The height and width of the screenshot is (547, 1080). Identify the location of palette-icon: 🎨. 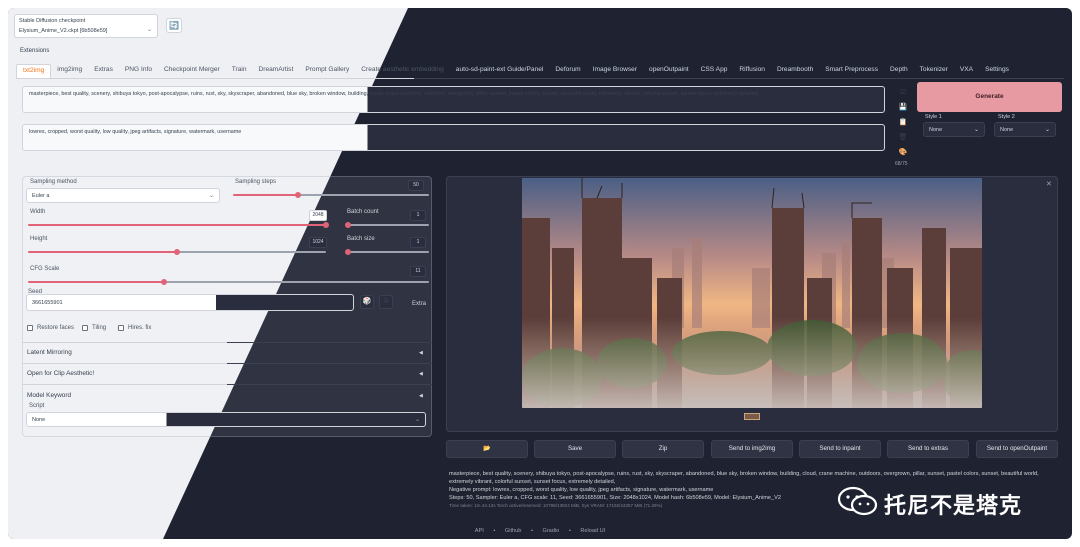
(903, 153).